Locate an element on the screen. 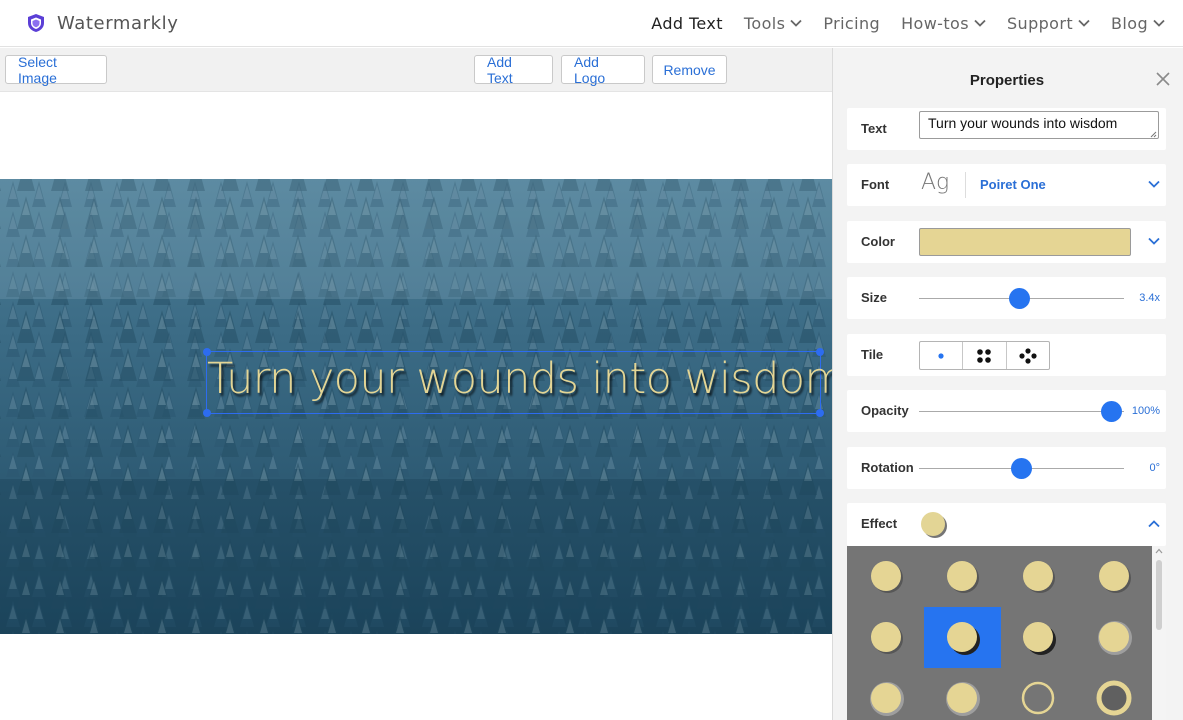 The height and width of the screenshot is (720, 1183). text-label: Text is located at coordinates (874, 128).